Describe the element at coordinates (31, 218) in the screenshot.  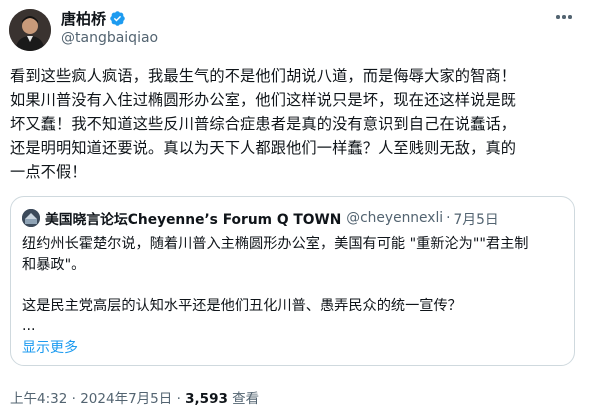
I see `quoted-avatar` at that location.